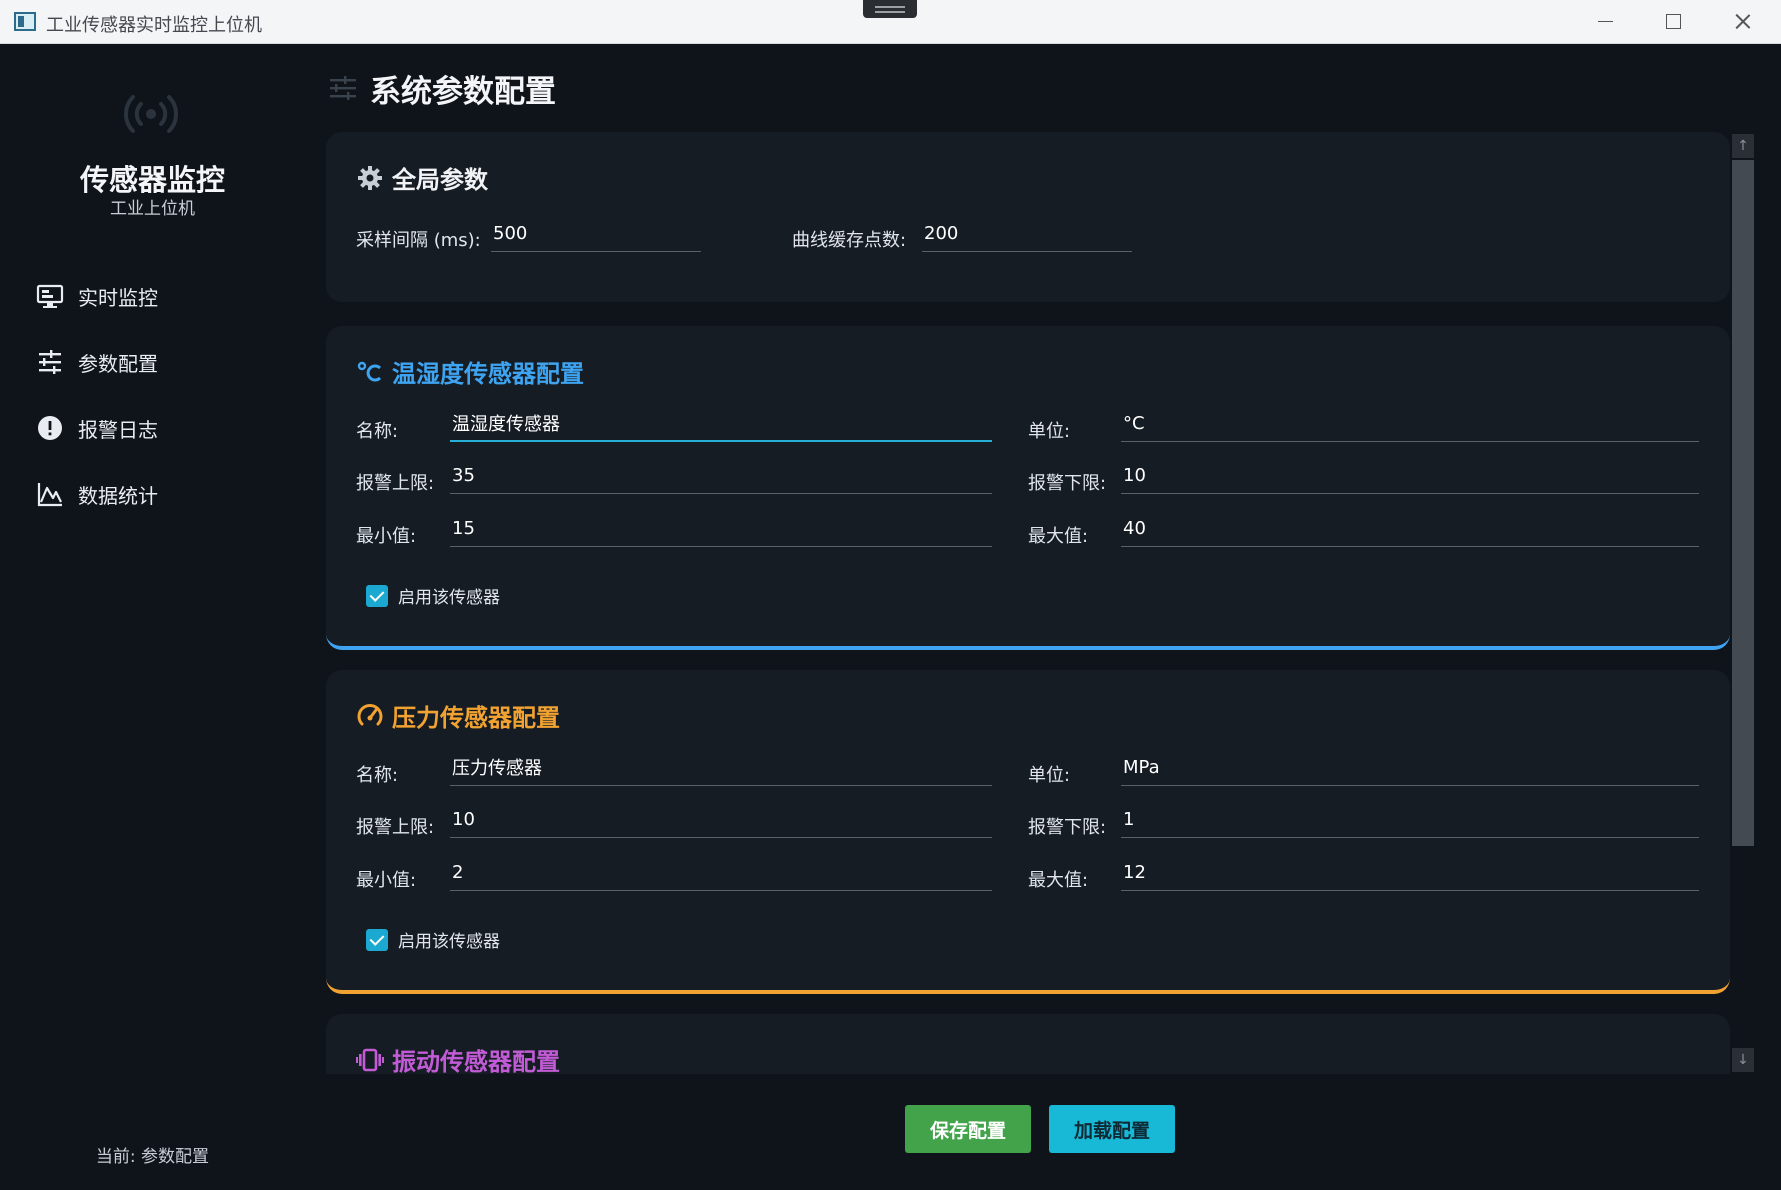 The image size is (1781, 1190). I want to click on pressure-alarm-low-field, so click(1410, 820).